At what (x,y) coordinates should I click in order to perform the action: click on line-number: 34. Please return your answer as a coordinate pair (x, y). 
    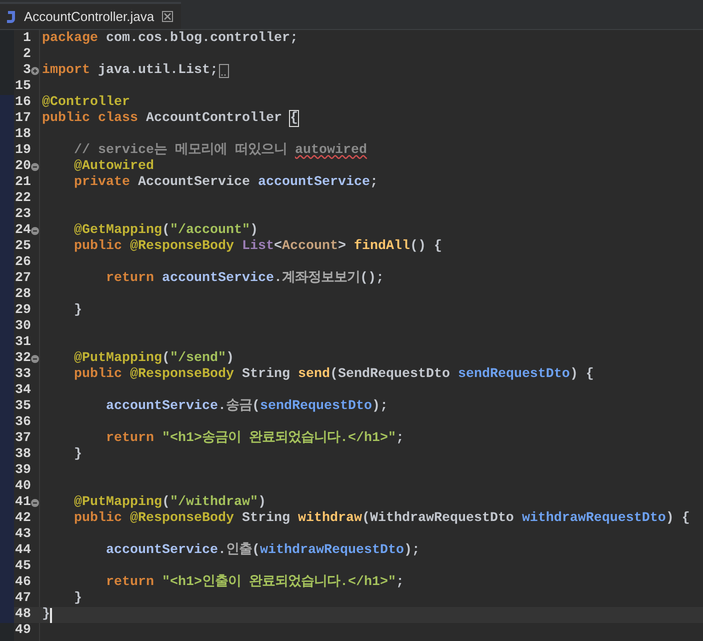
    Looking at the image, I should click on (23, 391).